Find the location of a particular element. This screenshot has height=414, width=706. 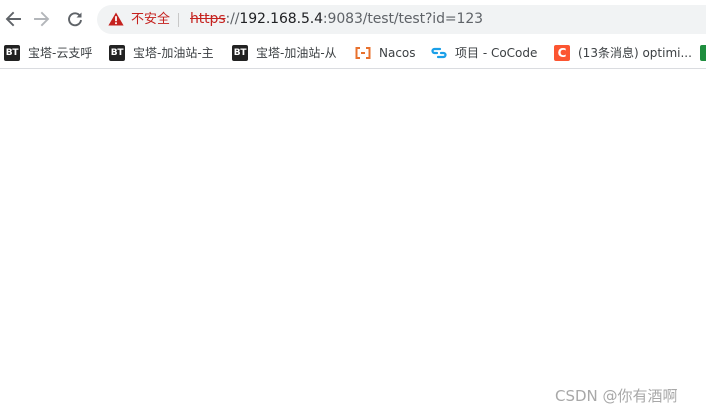

security-status-label: 不安全 is located at coordinates (150, 19).